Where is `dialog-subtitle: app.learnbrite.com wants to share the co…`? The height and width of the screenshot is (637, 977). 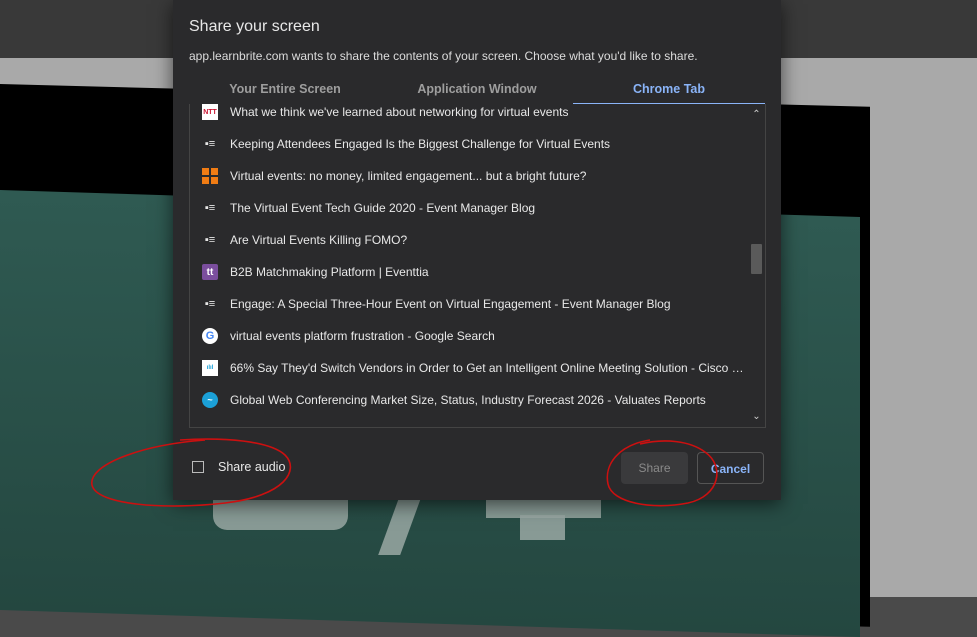 dialog-subtitle: app.learnbrite.com wants to share the co… is located at coordinates (443, 56).